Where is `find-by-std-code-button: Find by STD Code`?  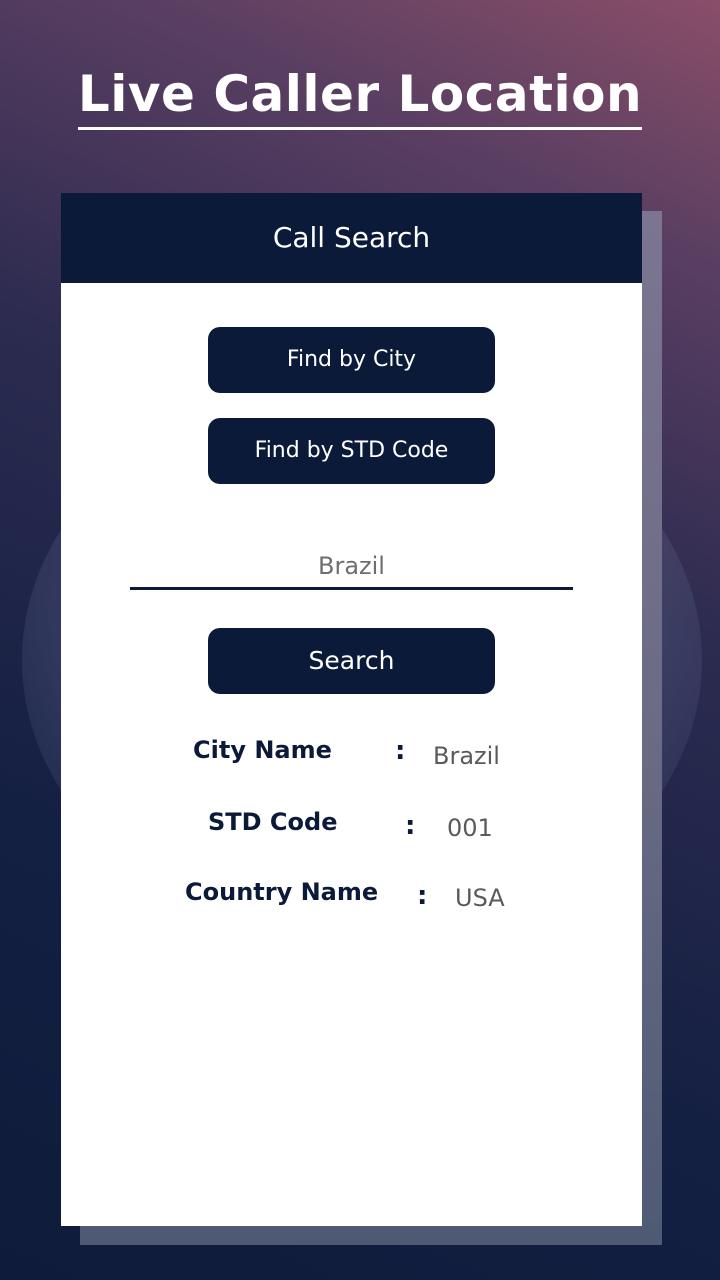
find-by-std-code-button: Find by STD Code is located at coordinates (351, 451).